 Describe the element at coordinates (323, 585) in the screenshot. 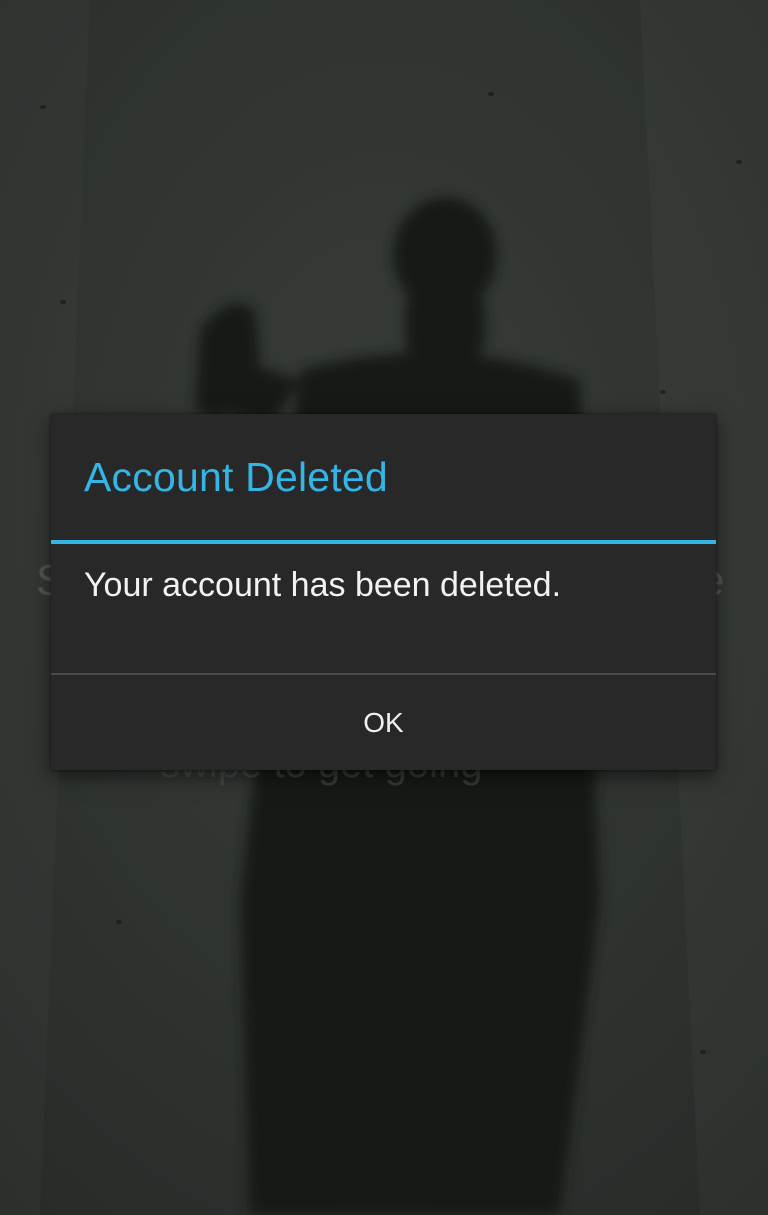

I see `dialog-message: Your account has been deleted.` at that location.